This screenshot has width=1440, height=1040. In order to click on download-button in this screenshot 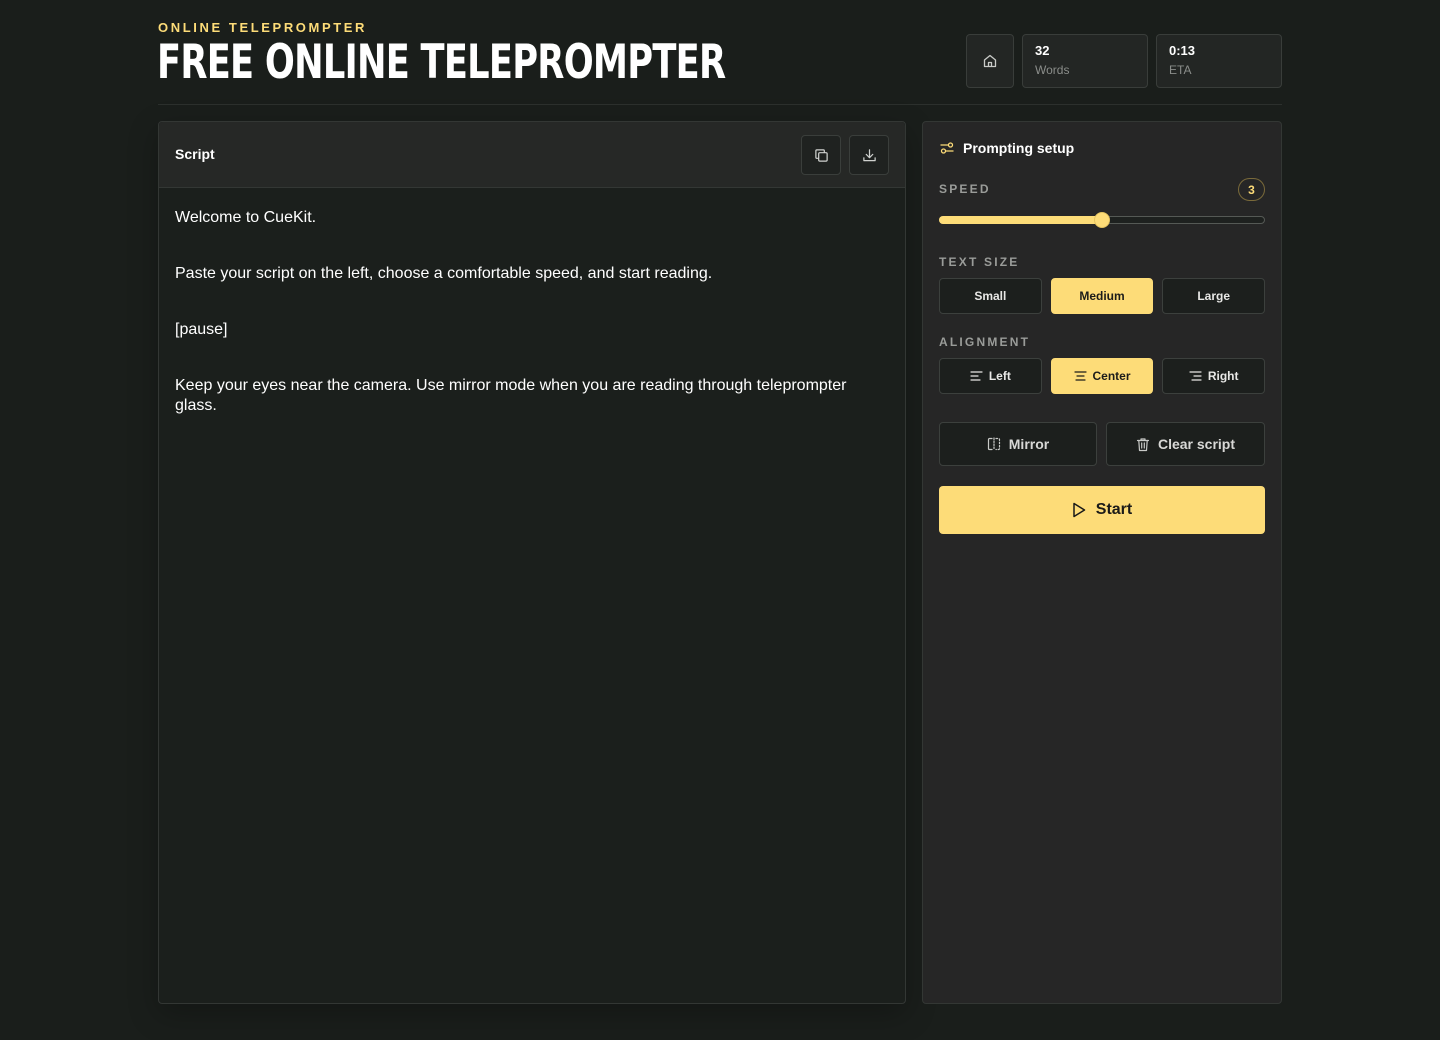, I will do `click(869, 155)`.